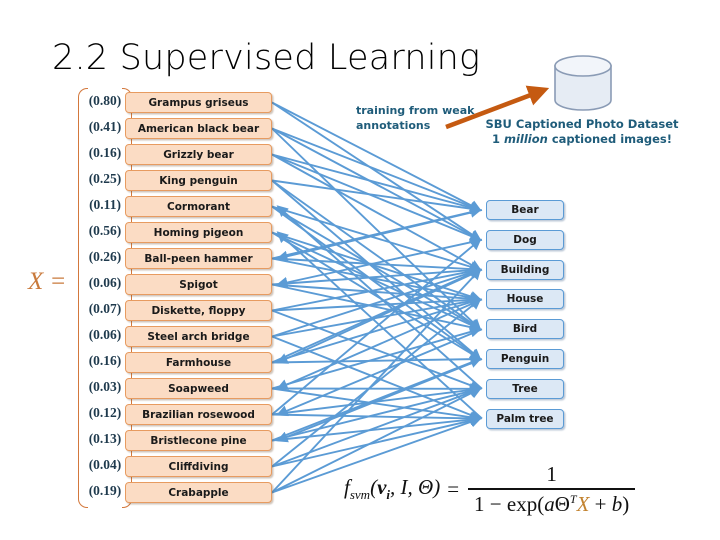  Describe the element at coordinates (47, 281) in the screenshot. I see `x-equals-label: X =` at that location.